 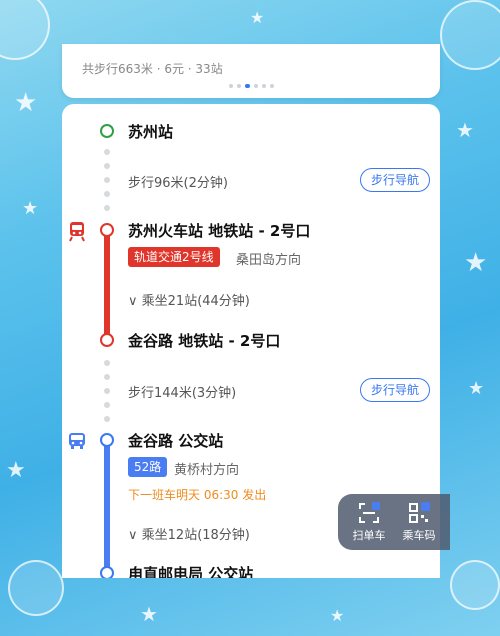 What do you see at coordinates (419, 535) in the screenshot?
I see `ride-code-label: 乘车码` at bounding box center [419, 535].